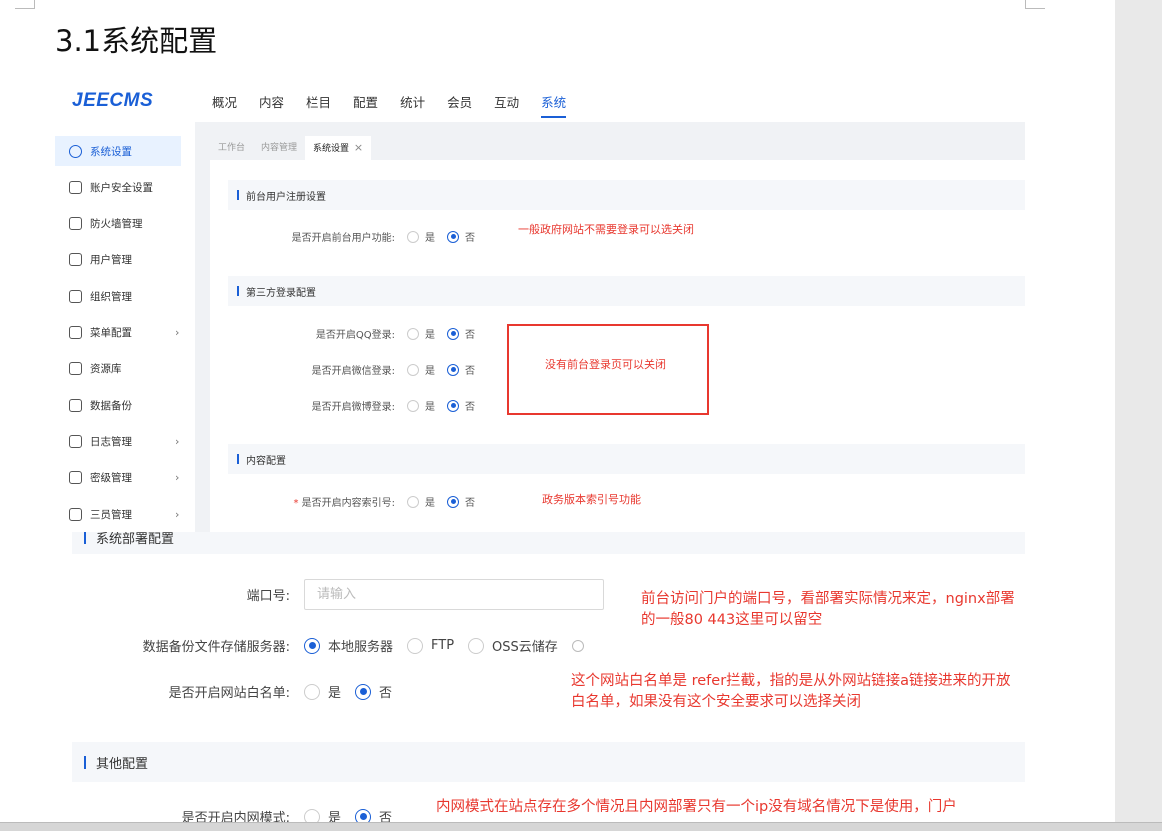  Describe the element at coordinates (459, 101) in the screenshot. I see `nav-item: 会员` at that location.